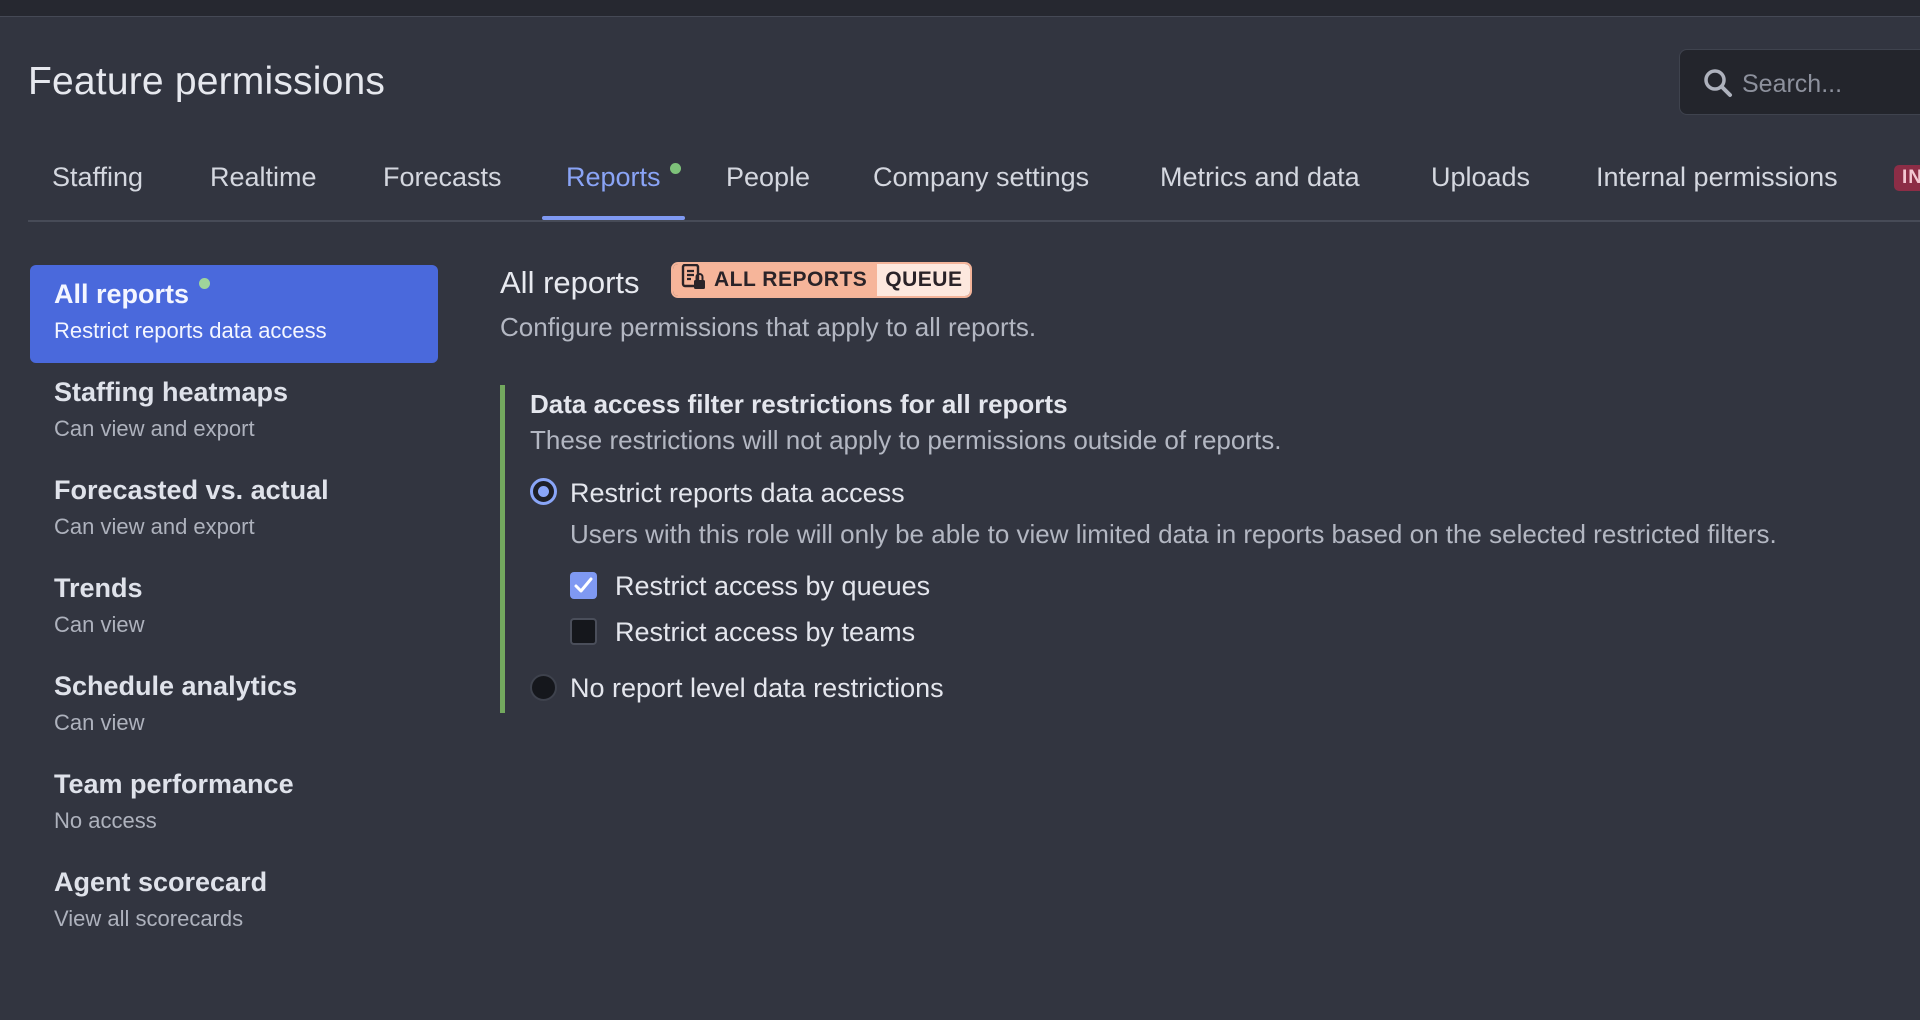 This screenshot has height=1020, width=1920. What do you see at coordinates (583, 631) in the screenshot?
I see `restrict-by-teams-checkbox` at bounding box center [583, 631].